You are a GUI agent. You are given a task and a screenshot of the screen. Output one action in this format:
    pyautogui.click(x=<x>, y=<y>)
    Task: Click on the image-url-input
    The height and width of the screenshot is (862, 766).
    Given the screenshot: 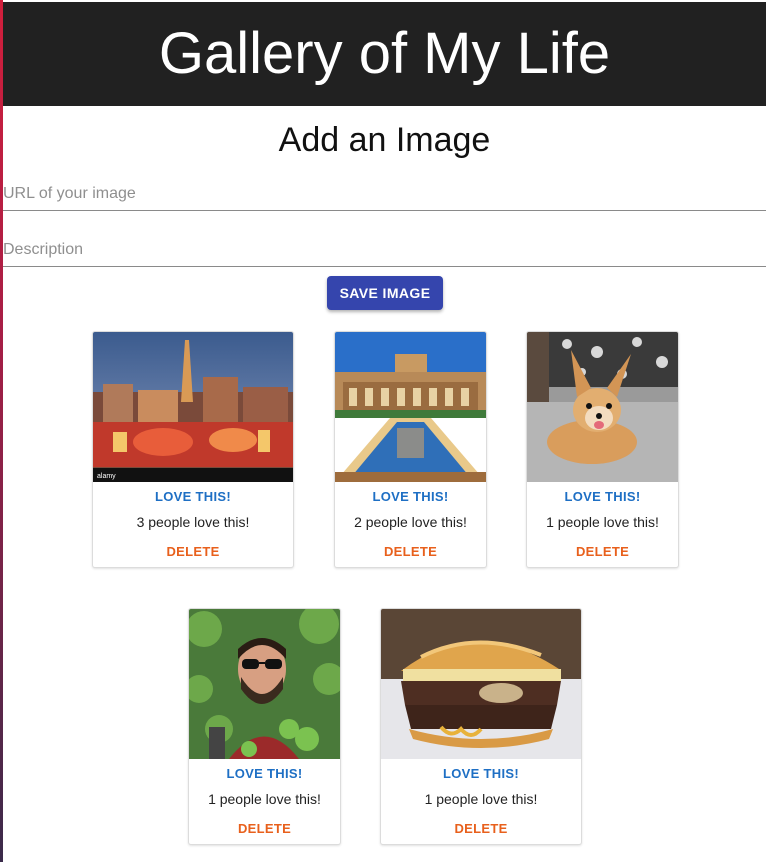 What is the action you would take?
    pyautogui.click(x=384, y=194)
    